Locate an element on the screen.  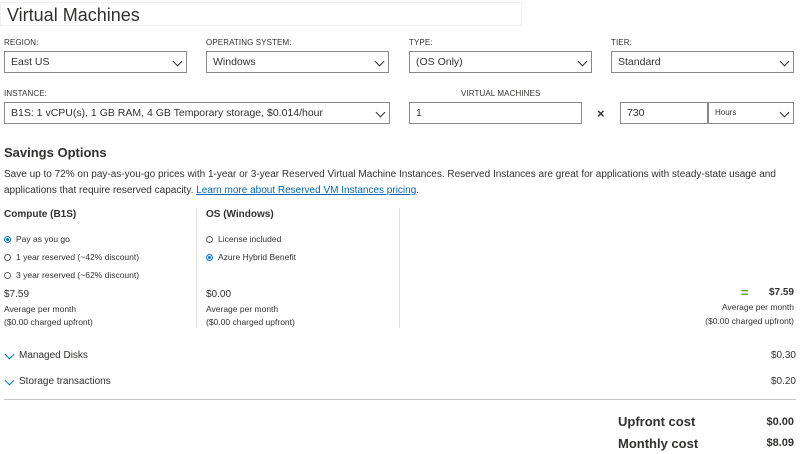
section-label: Storage transactions is located at coordinates (65, 381).